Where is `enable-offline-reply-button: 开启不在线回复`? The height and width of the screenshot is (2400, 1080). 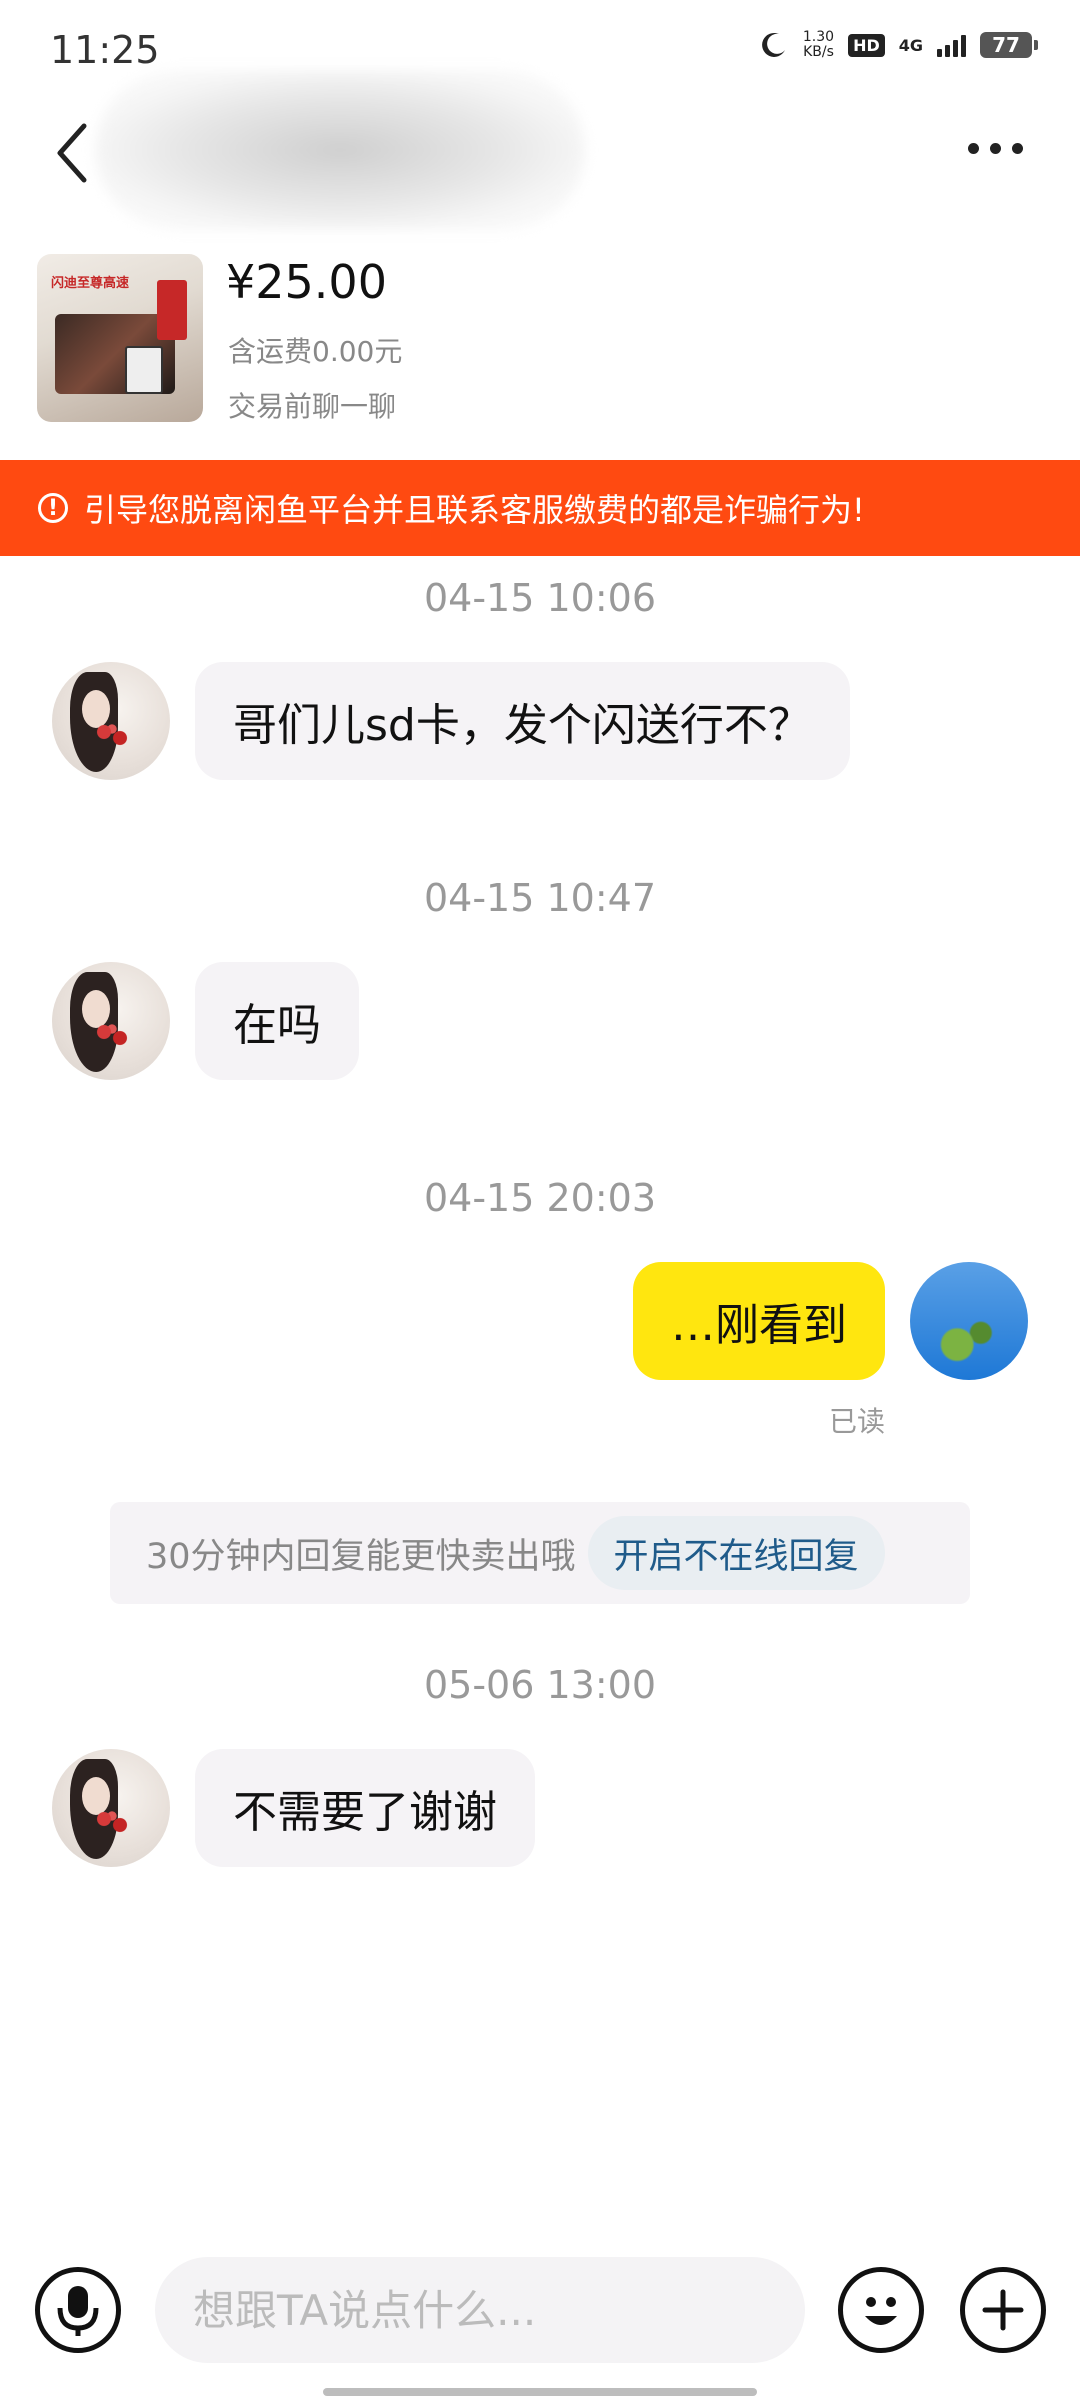
enable-offline-reply-button: 开启不在线回复 is located at coordinates (736, 1553).